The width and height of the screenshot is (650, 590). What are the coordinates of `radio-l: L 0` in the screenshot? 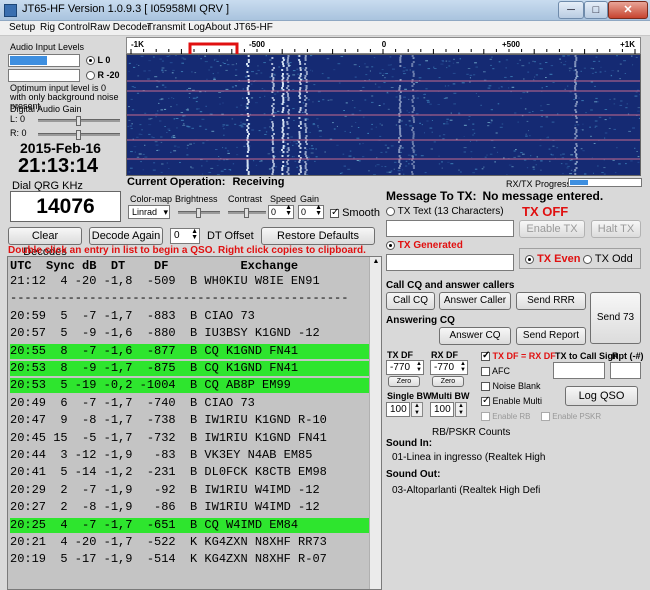 It's located at (98, 60).